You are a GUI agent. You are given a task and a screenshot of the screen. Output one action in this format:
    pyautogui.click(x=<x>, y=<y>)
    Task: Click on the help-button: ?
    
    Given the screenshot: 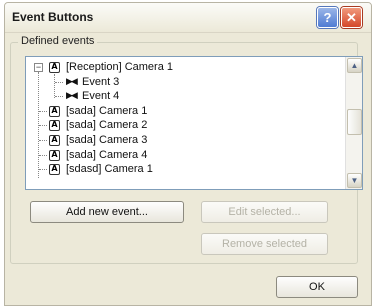 What is the action you would take?
    pyautogui.click(x=327, y=17)
    